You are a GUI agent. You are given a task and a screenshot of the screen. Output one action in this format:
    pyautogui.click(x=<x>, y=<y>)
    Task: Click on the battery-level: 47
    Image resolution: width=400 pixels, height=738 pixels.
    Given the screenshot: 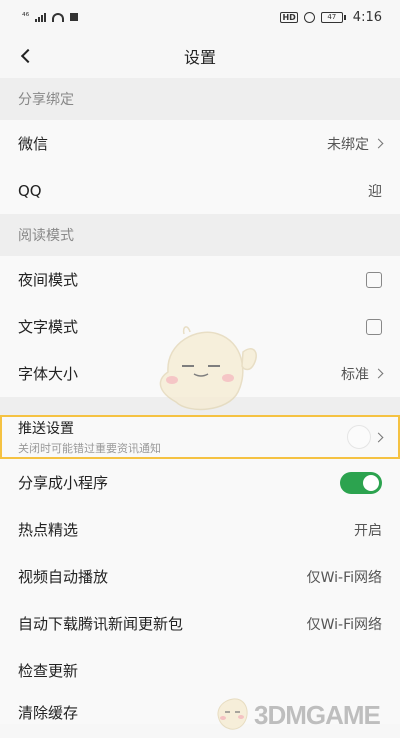 What is the action you would take?
    pyautogui.click(x=332, y=17)
    